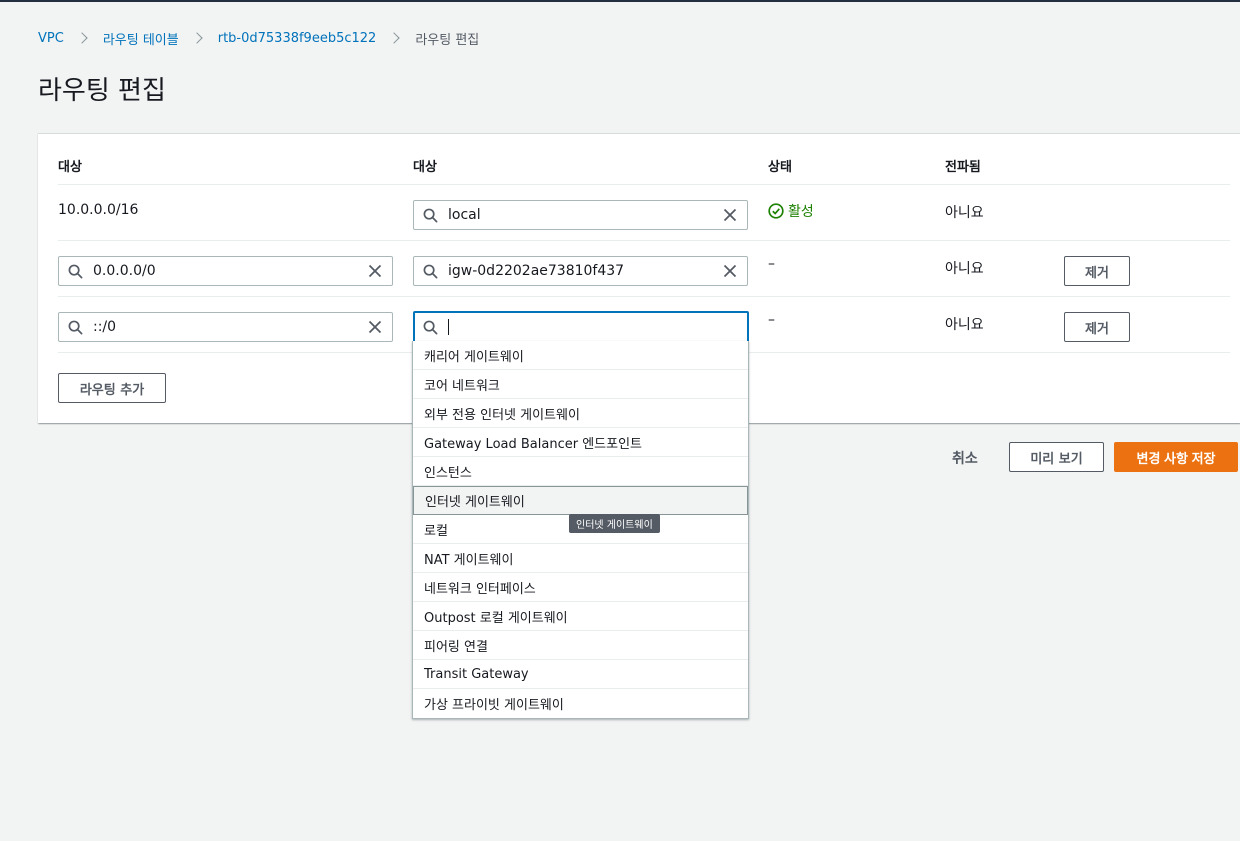  I want to click on status-text: 활성, so click(801, 212).